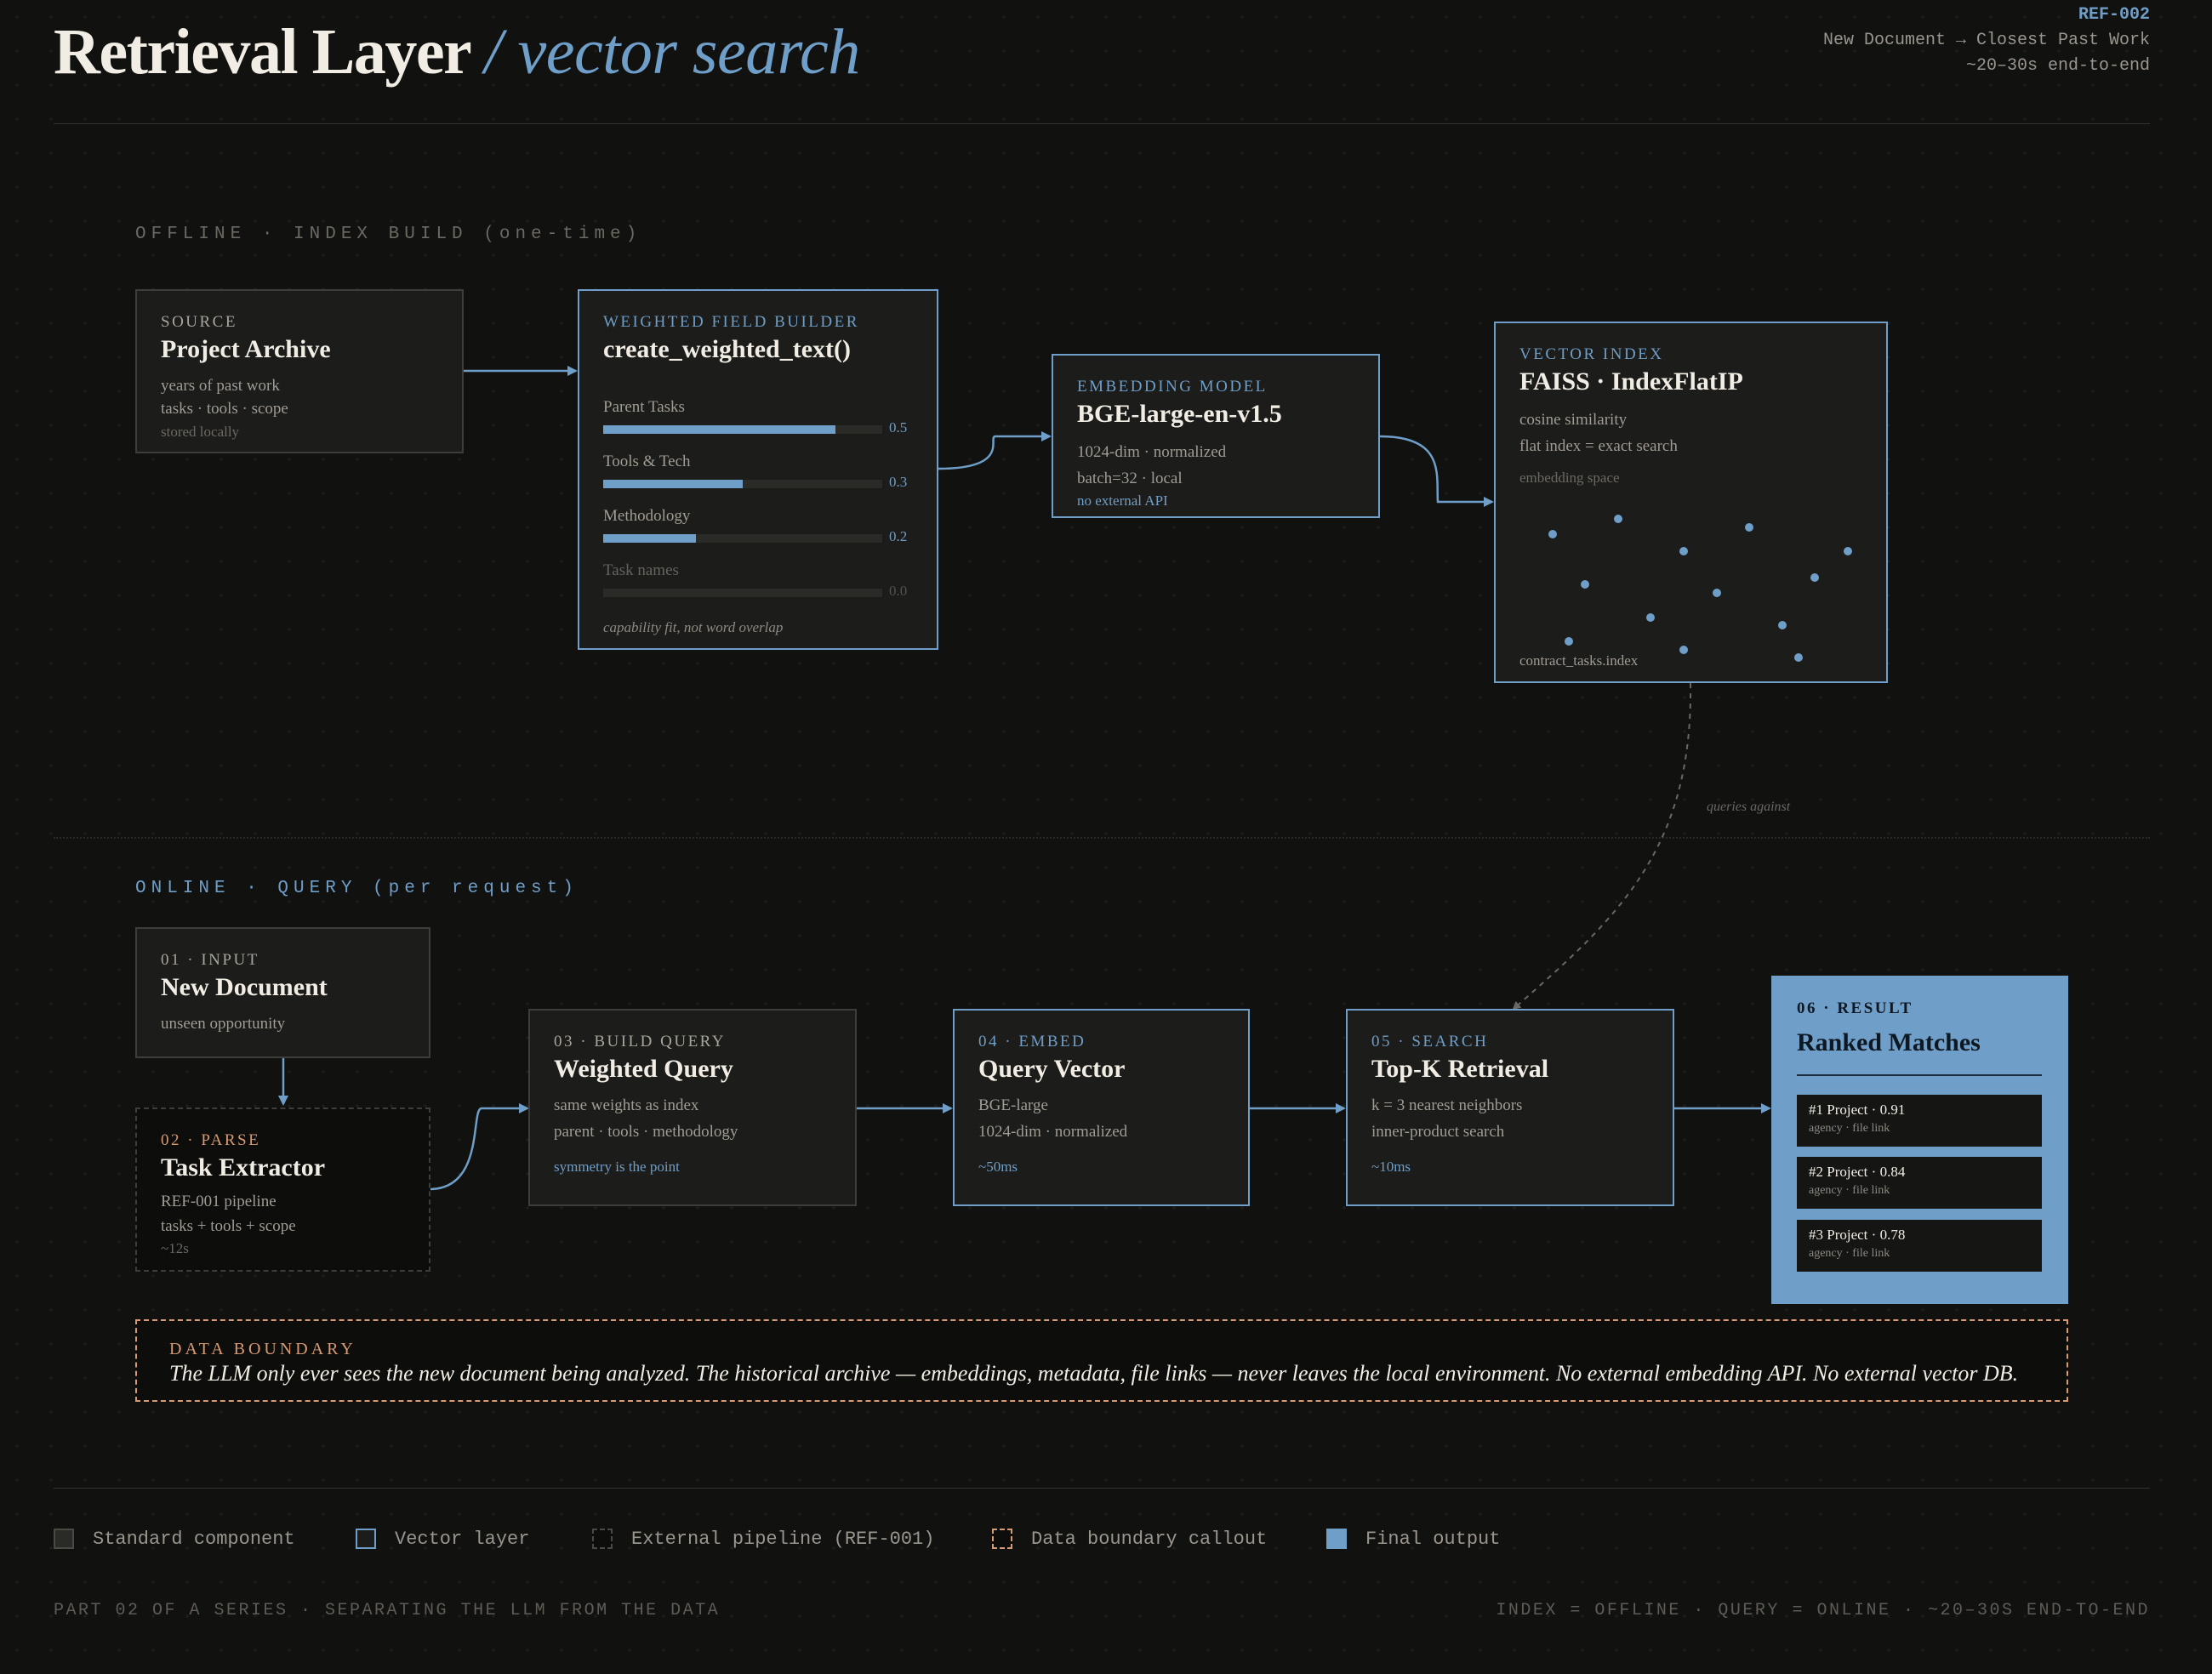 Image resolution: width=2212 pixels, height=1674 pixels. I want to click on connector-label: queries against, so click(1749, 807).